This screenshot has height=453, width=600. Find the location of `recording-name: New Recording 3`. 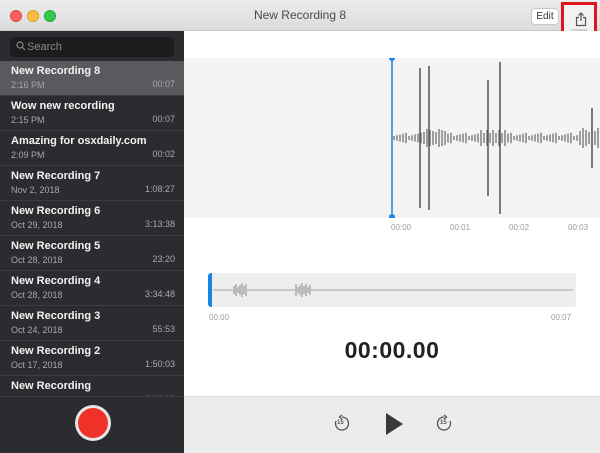

recording-name: New Recording 3 is located at coordinates (56, 316).